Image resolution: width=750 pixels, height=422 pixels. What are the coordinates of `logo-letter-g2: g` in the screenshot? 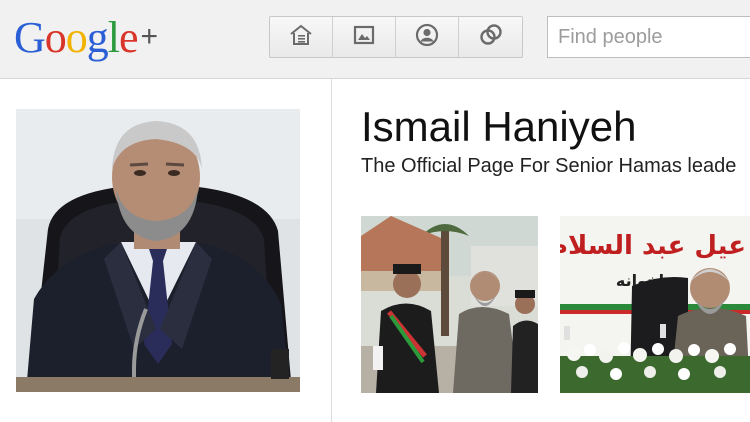 It's located at (97, 37).